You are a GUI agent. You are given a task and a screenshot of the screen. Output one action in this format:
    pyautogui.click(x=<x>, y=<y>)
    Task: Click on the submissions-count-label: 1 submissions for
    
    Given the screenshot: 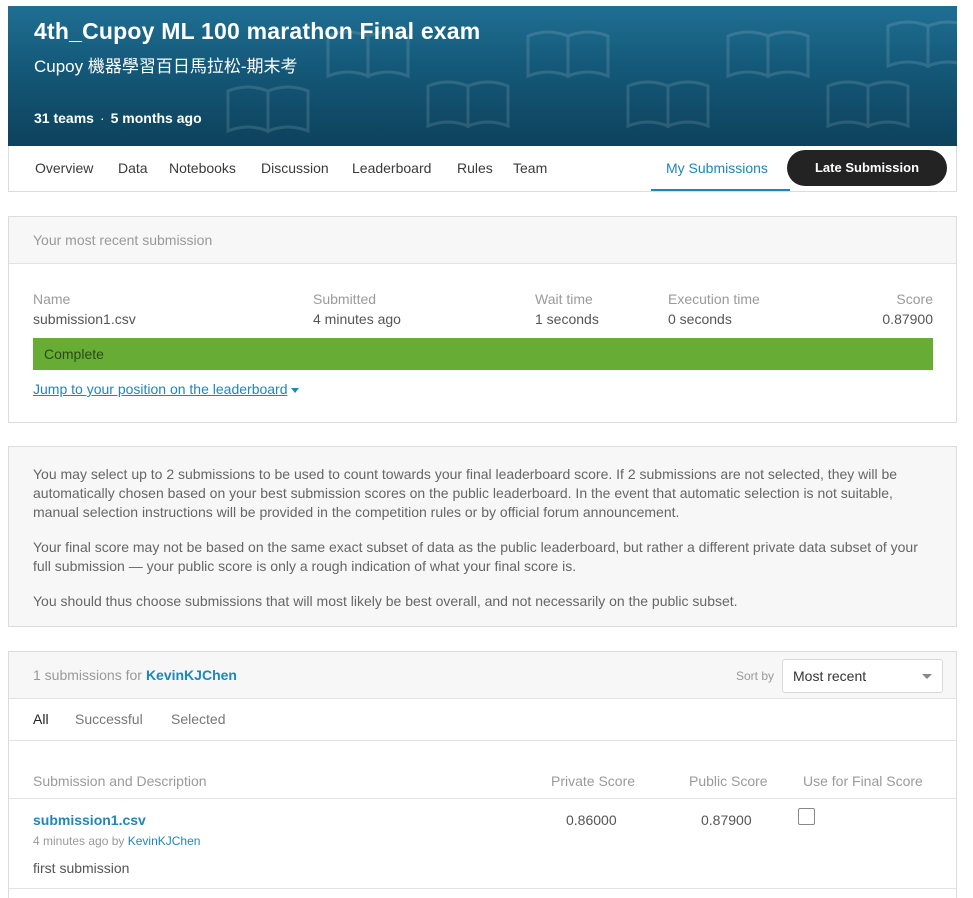 What is the action you would take?
    pyautogui.click(x=87, y=675)
    